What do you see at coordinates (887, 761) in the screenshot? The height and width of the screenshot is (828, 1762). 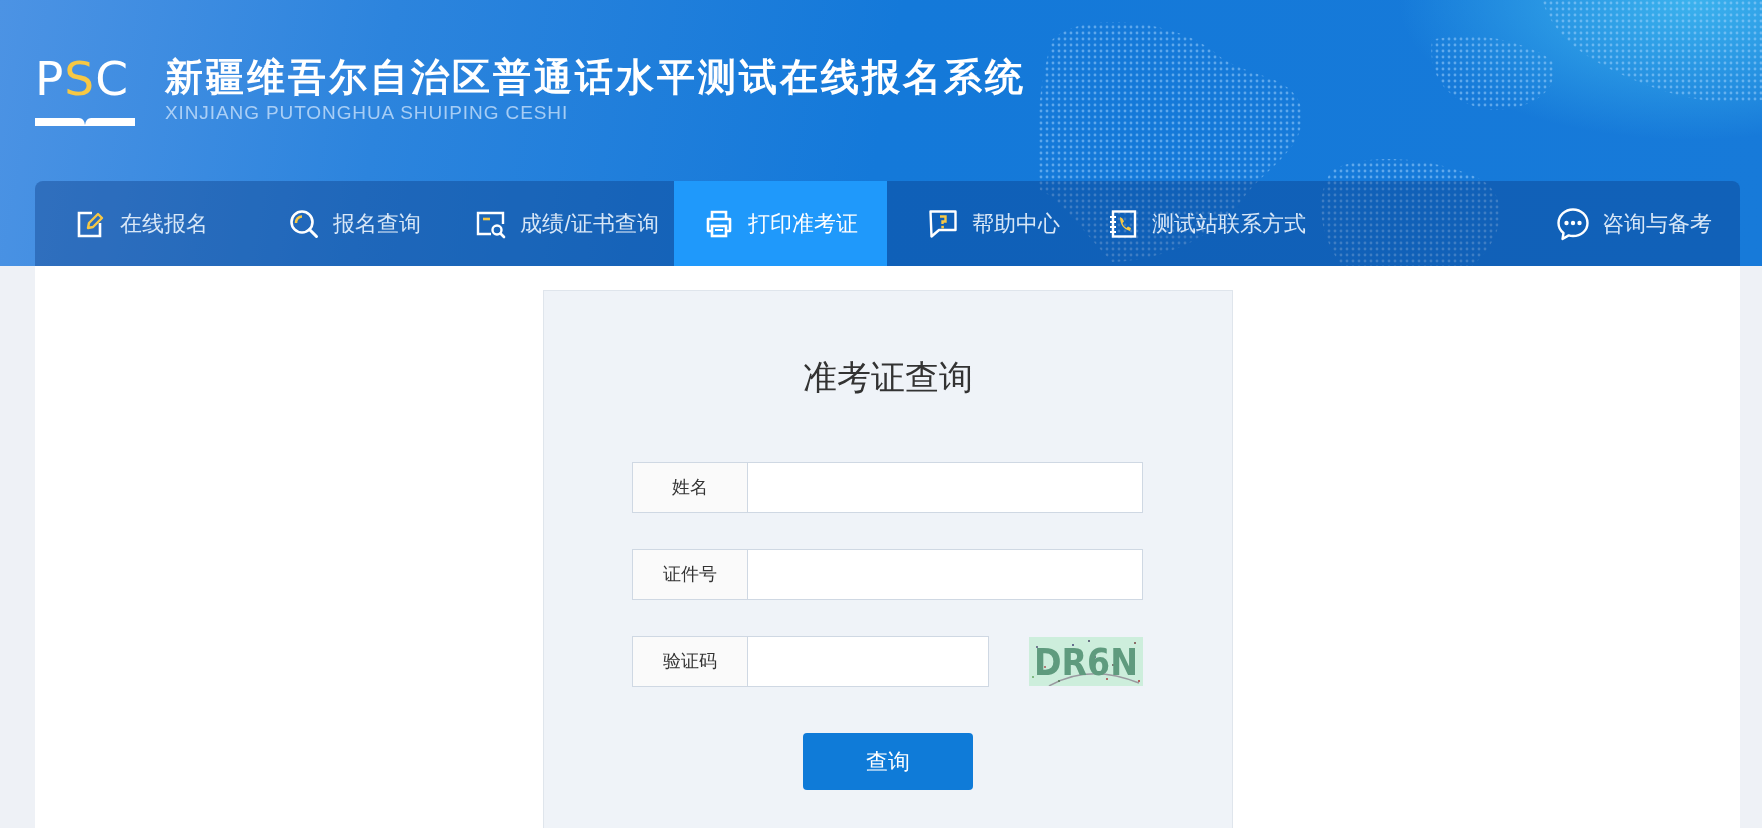 I see `submit-button: 查询` at bounding box center [887, 761].